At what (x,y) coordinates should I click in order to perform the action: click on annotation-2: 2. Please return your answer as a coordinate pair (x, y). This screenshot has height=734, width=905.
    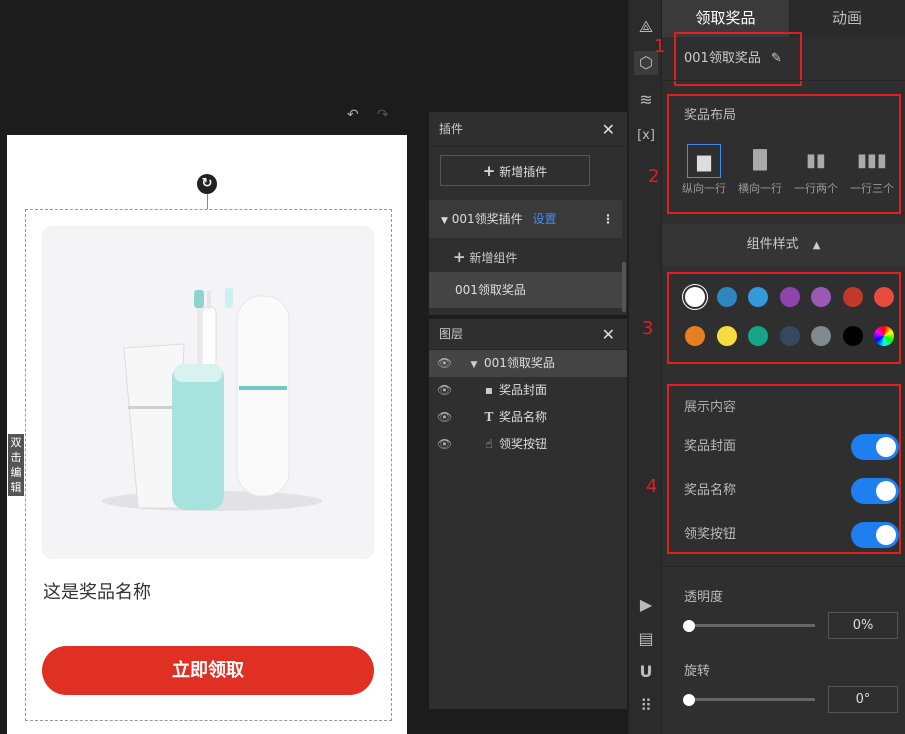
    Looking at the image, I should click on (654, 176).